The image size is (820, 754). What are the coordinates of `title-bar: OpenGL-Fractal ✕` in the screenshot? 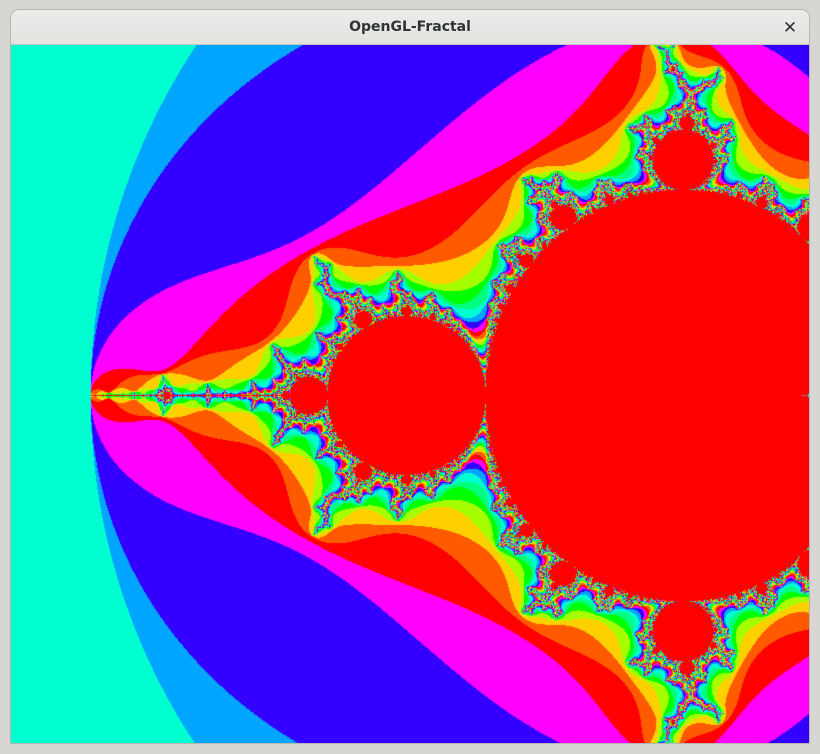 It's located at (410, 27).